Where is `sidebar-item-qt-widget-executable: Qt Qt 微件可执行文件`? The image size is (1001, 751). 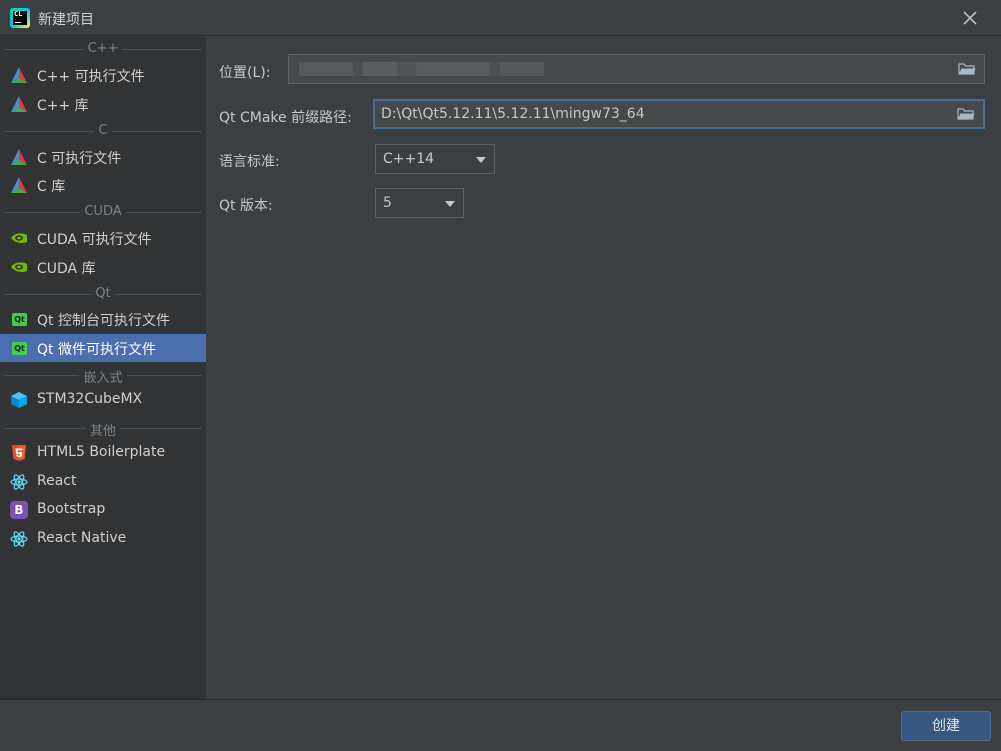
sidebar-item-qt-widget-executable: Qt Qt 微件可执行文件 is located at coordinates (103, 348).